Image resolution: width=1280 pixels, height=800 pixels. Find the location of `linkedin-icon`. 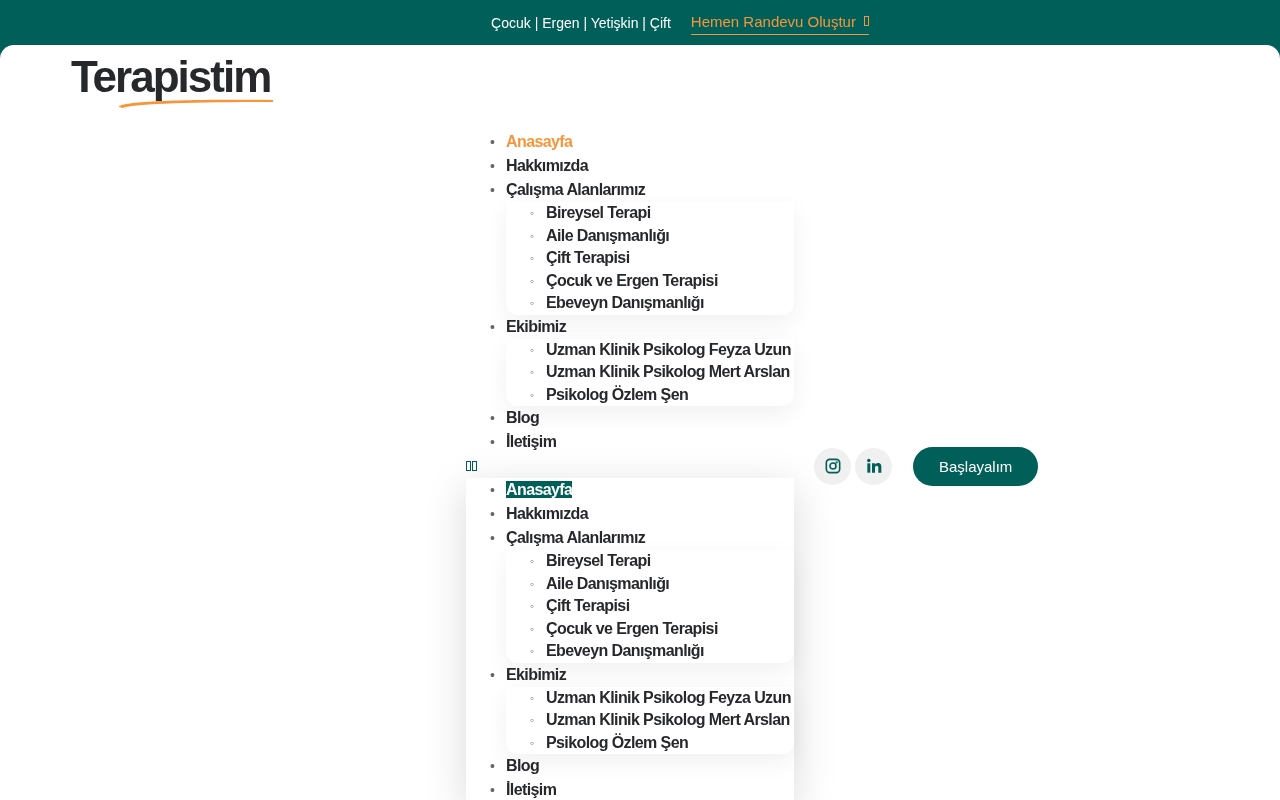

linkedin-icon is located at coordinates (873, 466).